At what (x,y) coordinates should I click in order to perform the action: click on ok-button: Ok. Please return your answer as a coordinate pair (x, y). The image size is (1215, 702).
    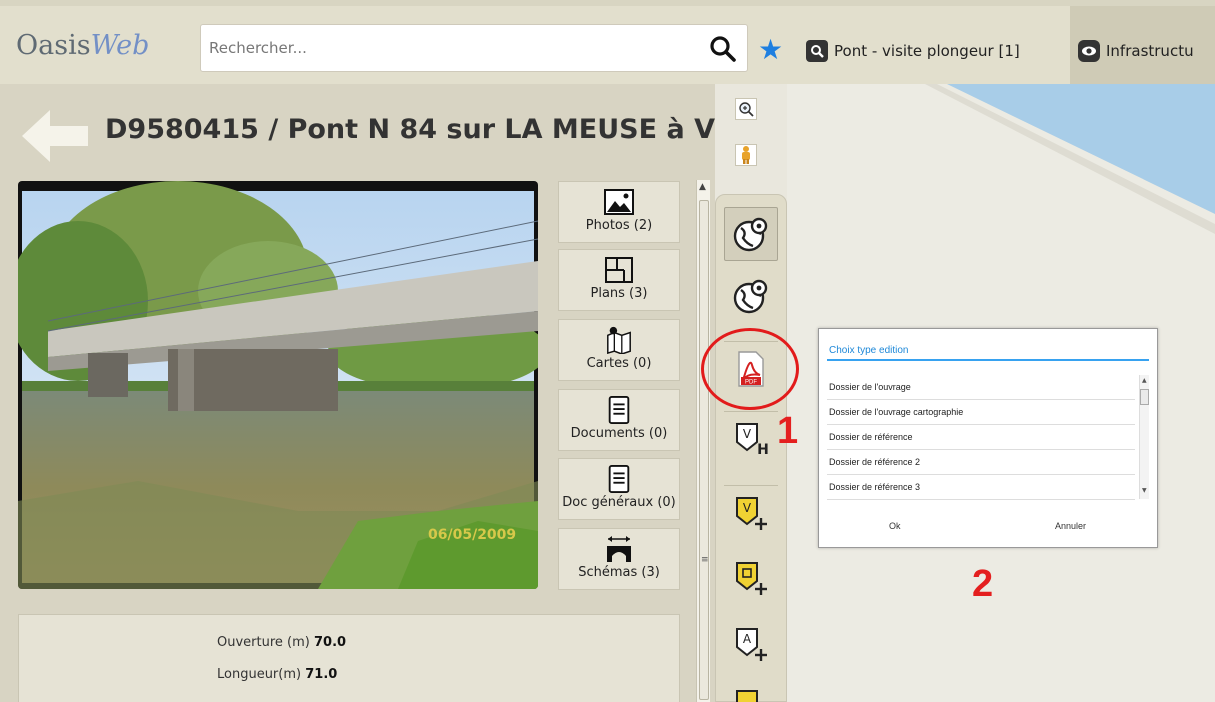
    Looking at the image, I should click on (895, 526).